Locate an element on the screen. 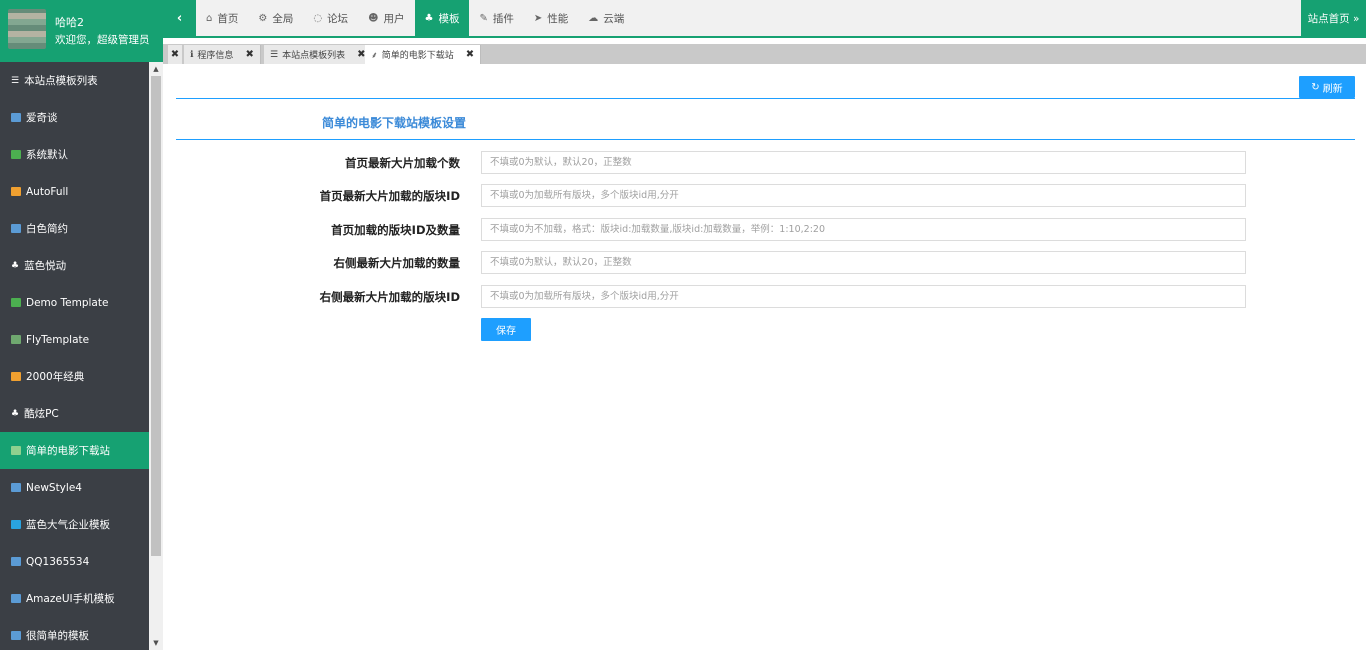  nav-item-0: ⌂ 首页 is located at coordinates (222, 18).